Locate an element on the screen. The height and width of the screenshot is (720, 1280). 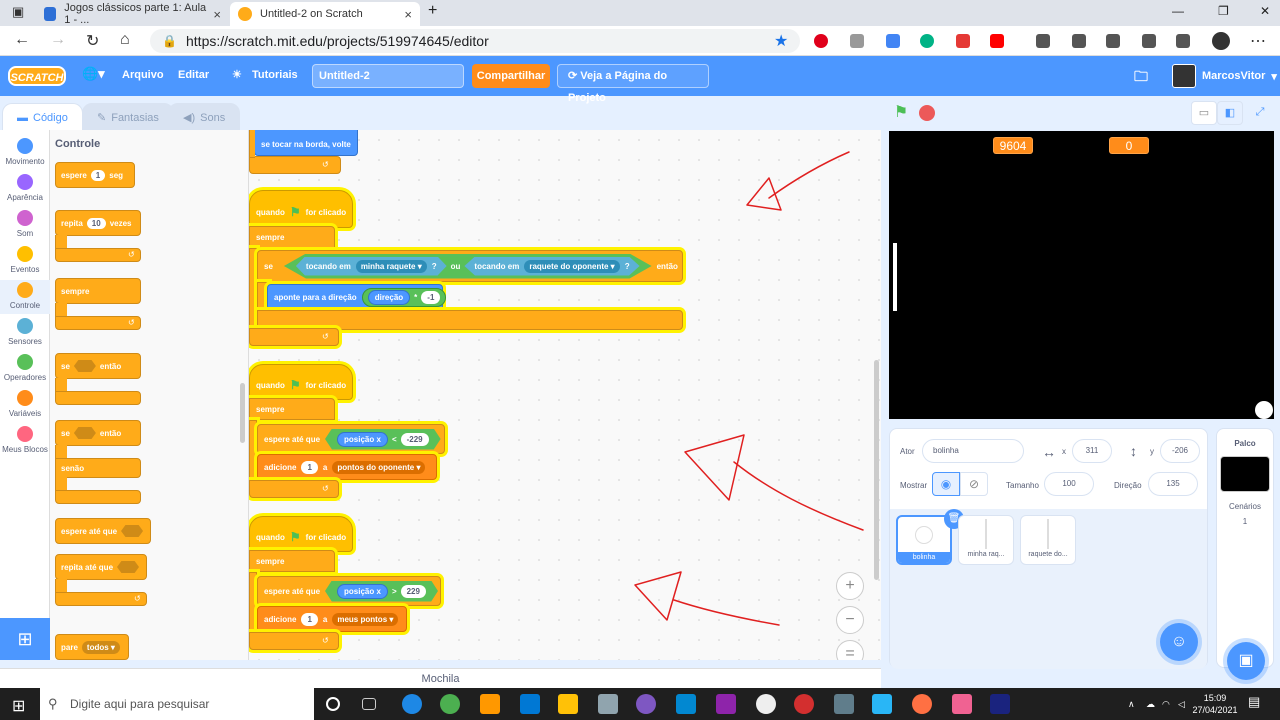
tray-chevron-up-icon: ∧ is located at coordinates (1131, 704).